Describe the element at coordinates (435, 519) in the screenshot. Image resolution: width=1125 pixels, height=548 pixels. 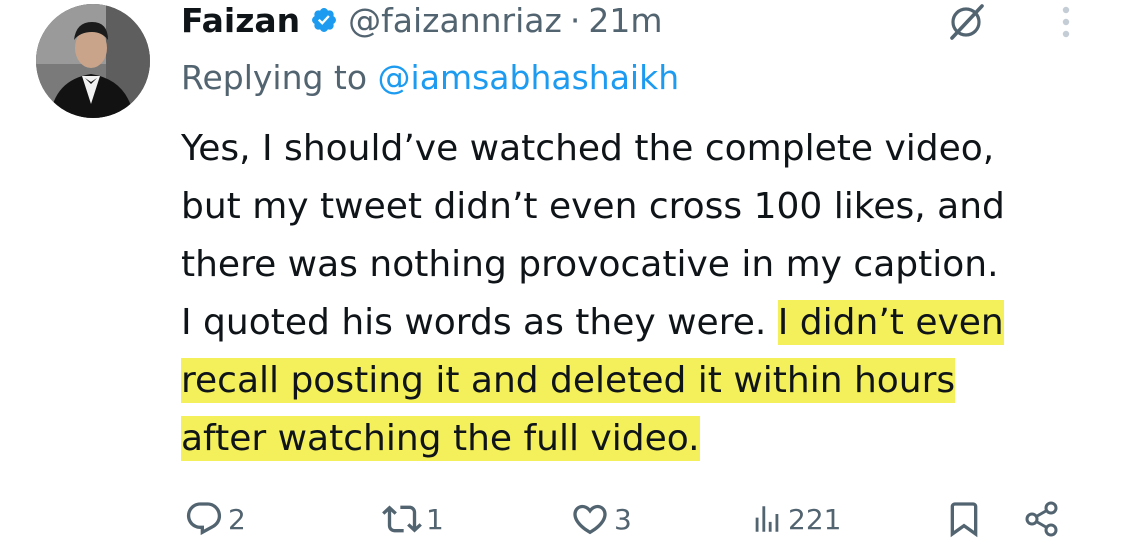
I see `repost-count: 1` at that location.